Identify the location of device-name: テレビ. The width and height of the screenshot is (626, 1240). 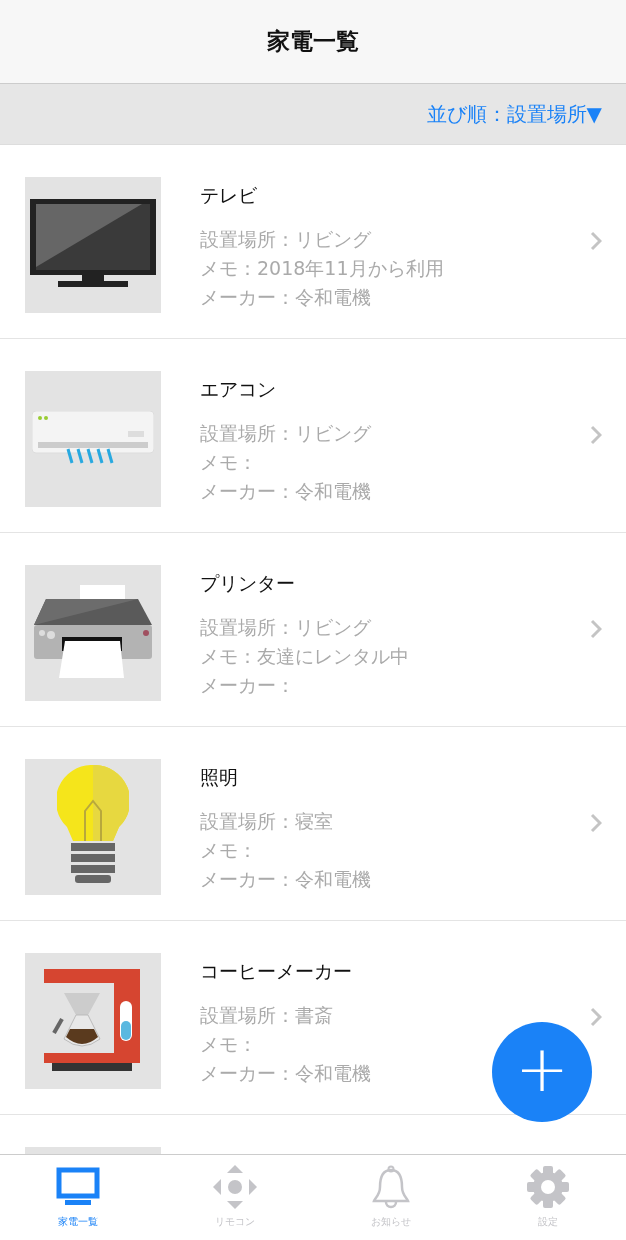
(229, 195).